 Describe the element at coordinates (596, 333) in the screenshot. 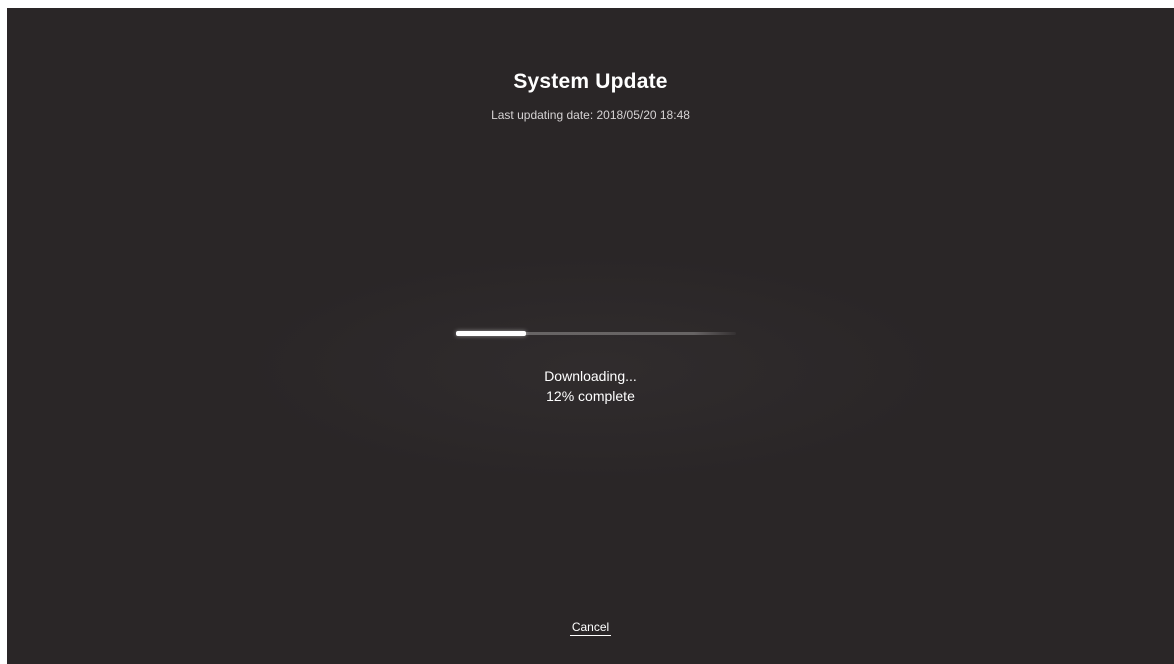

I see `download-progress-bar` at that location.